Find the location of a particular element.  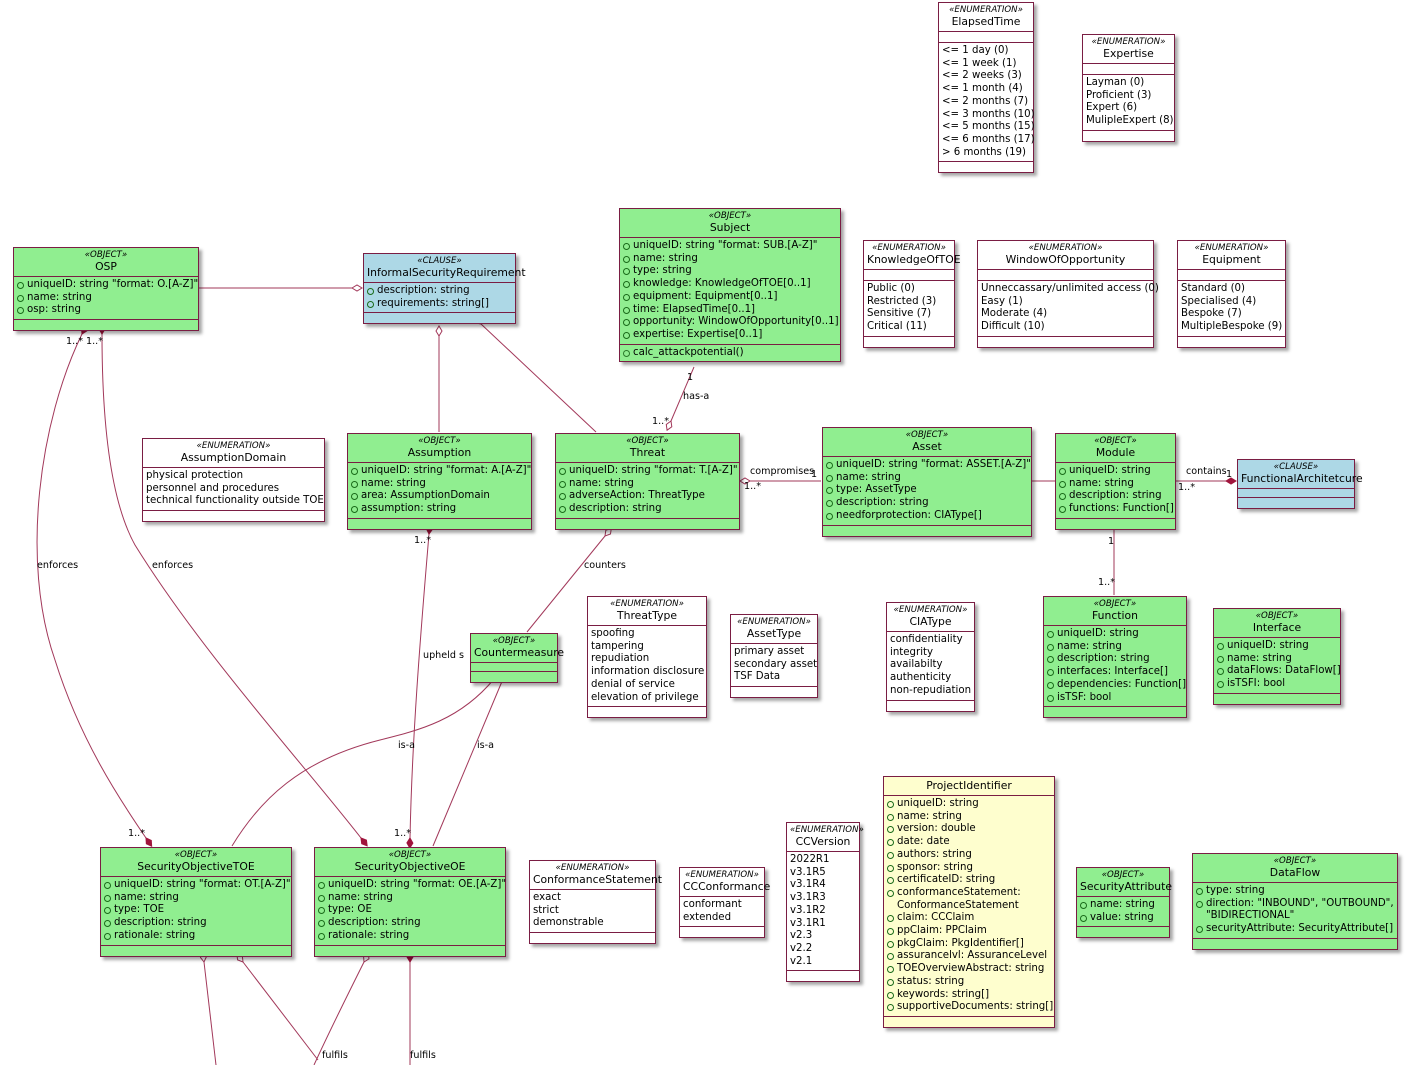

class-attribute: securityAttribute: SecurityAttribute[] is located at coordinates (1295, 929).